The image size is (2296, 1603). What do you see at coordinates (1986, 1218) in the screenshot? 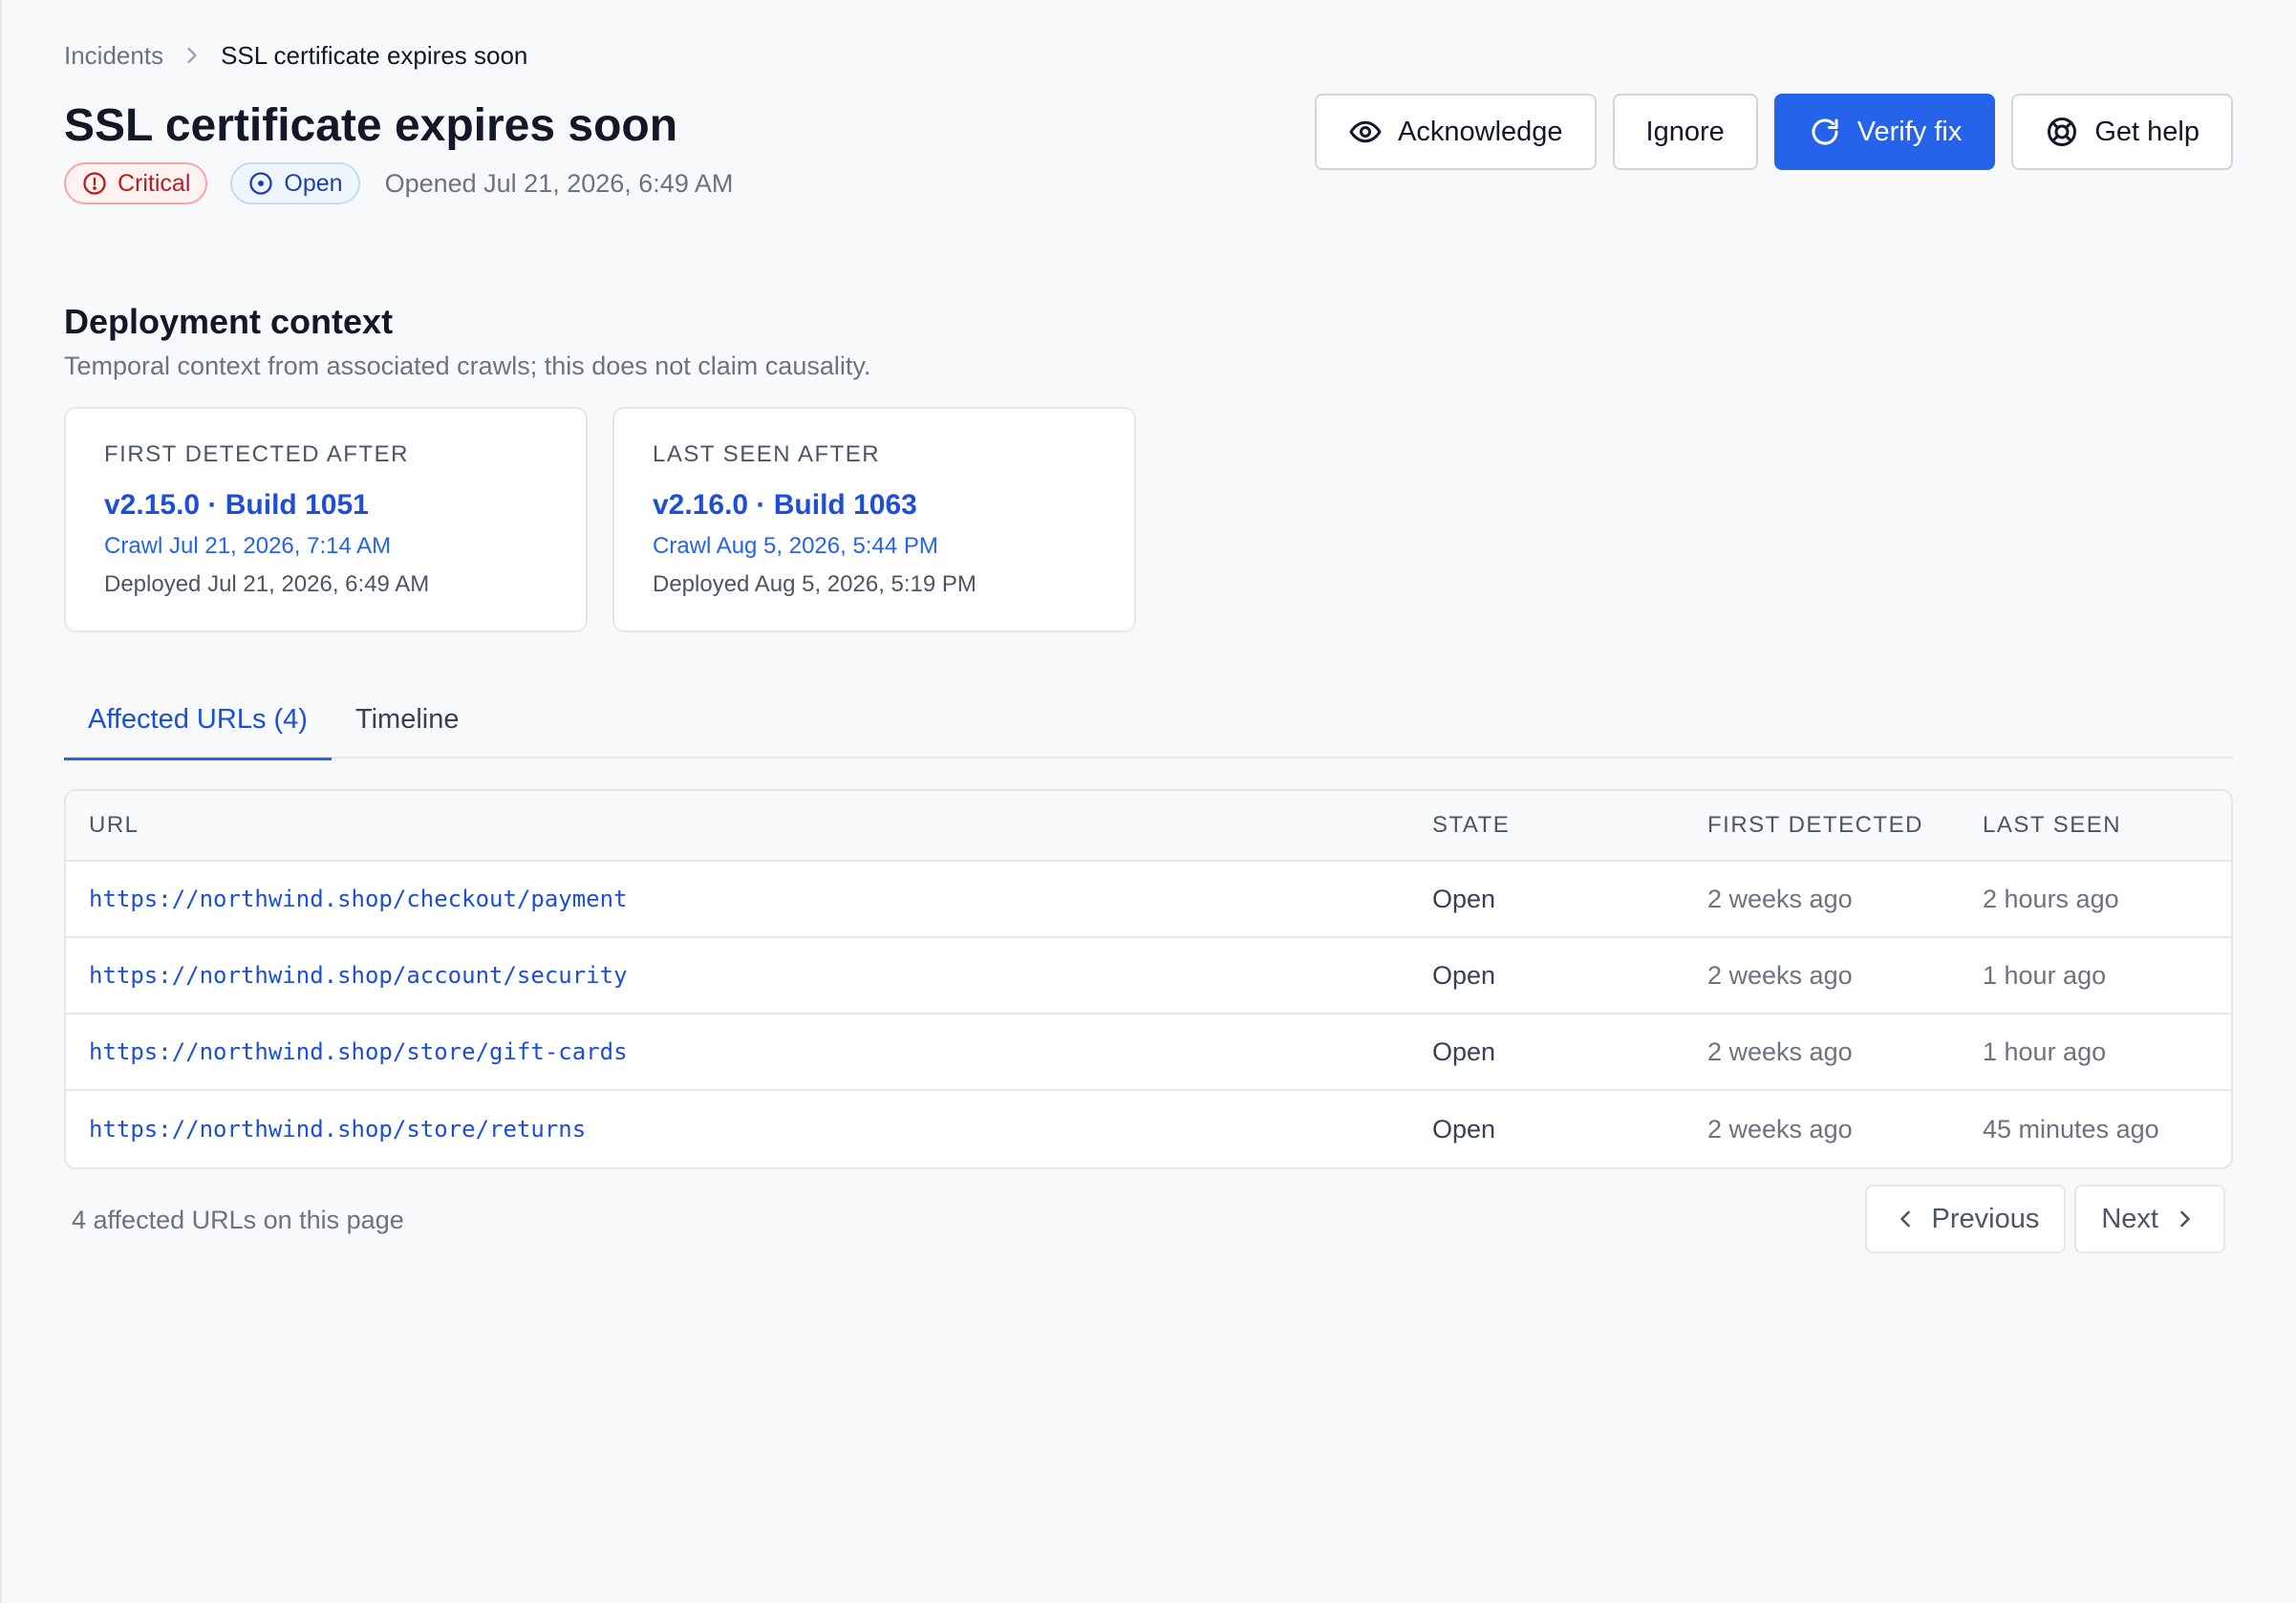
I see `previous-label: Previous` at bounding box center [1986, 1218].